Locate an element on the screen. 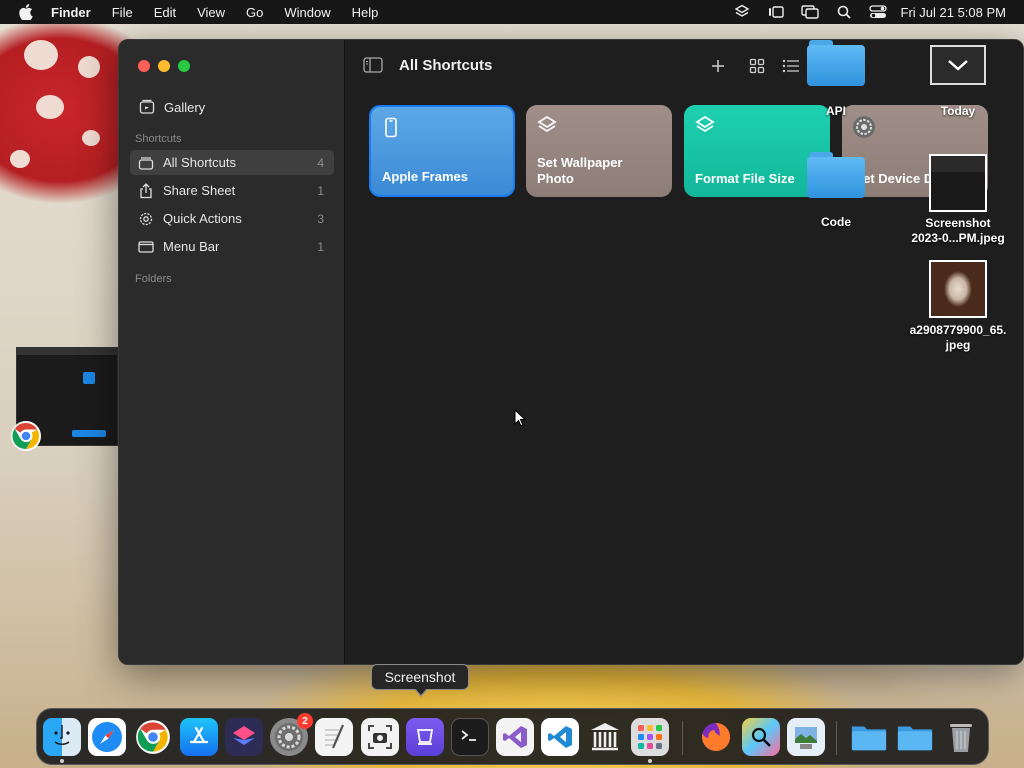 The image size is (1024, 768). dock-visual-studio-icon is located at coordinates (515, 737).